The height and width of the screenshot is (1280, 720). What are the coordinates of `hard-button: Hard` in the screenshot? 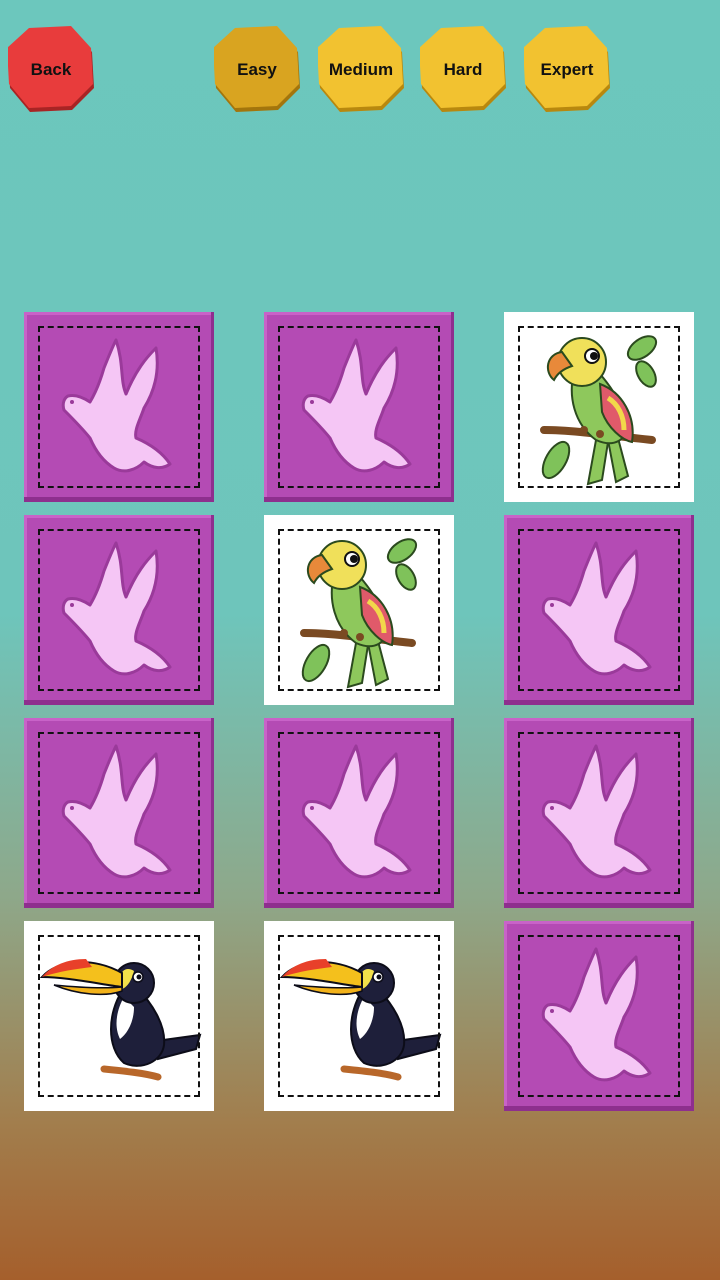 It's located at (463, 70).